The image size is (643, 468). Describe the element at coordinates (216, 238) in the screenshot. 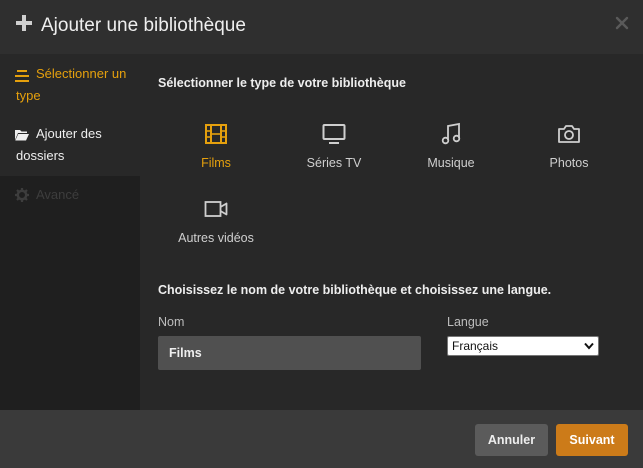

I see `type-option-label: Autres vidéos` at that location.